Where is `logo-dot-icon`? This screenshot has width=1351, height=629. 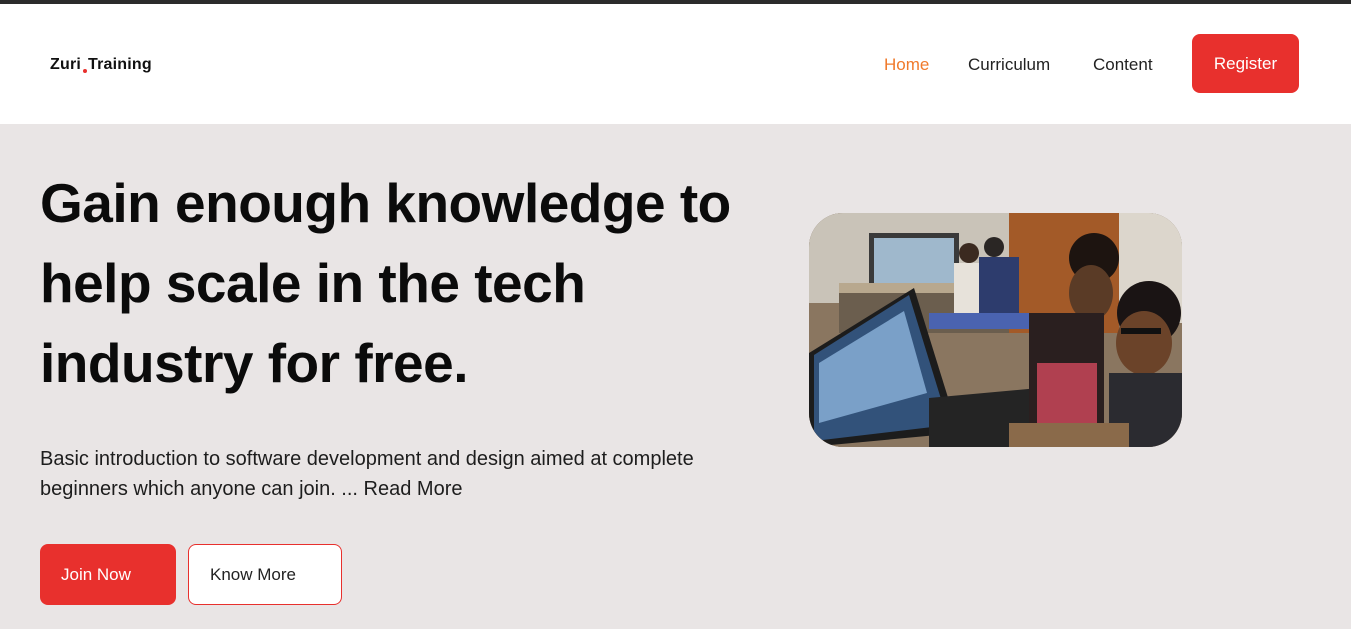 logo-dot-icon is located at coordinates (85, 71).